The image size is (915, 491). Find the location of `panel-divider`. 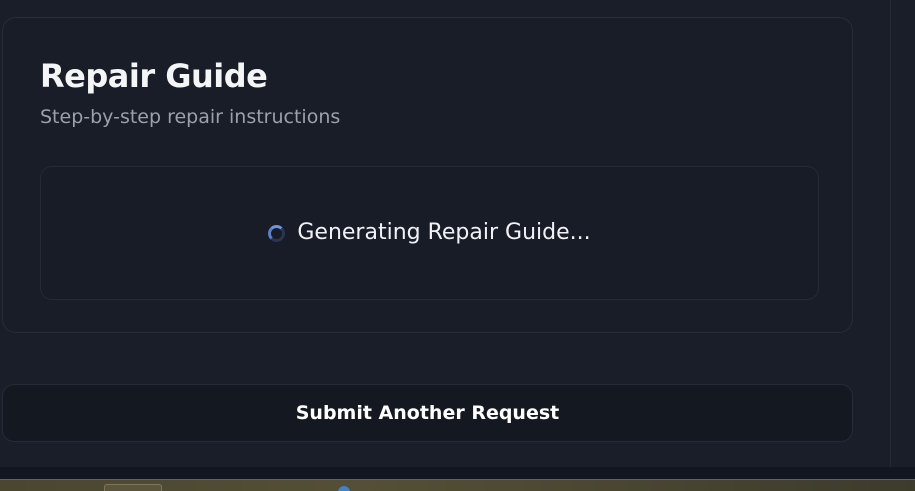

panel-divider is located at coordinates (890, 233).